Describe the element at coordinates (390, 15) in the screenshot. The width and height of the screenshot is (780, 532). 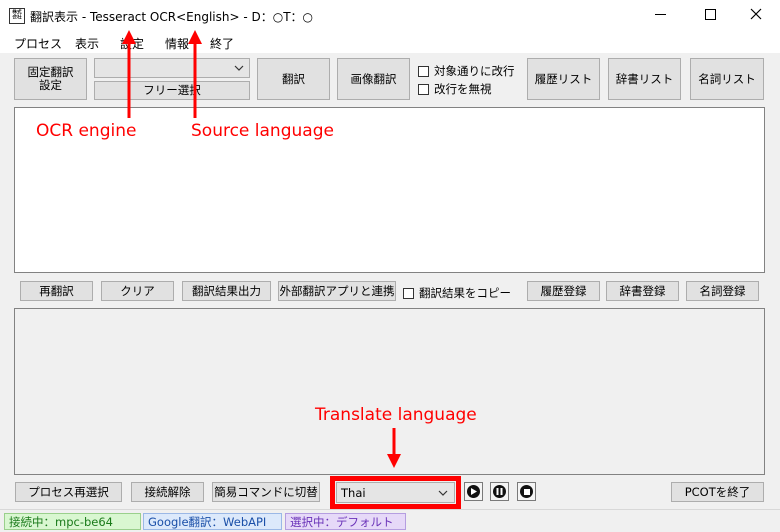
I see `title-bar: ㍿ 翻訳表示 - Tesseract OCR<English> - D：○T：○` at that location.